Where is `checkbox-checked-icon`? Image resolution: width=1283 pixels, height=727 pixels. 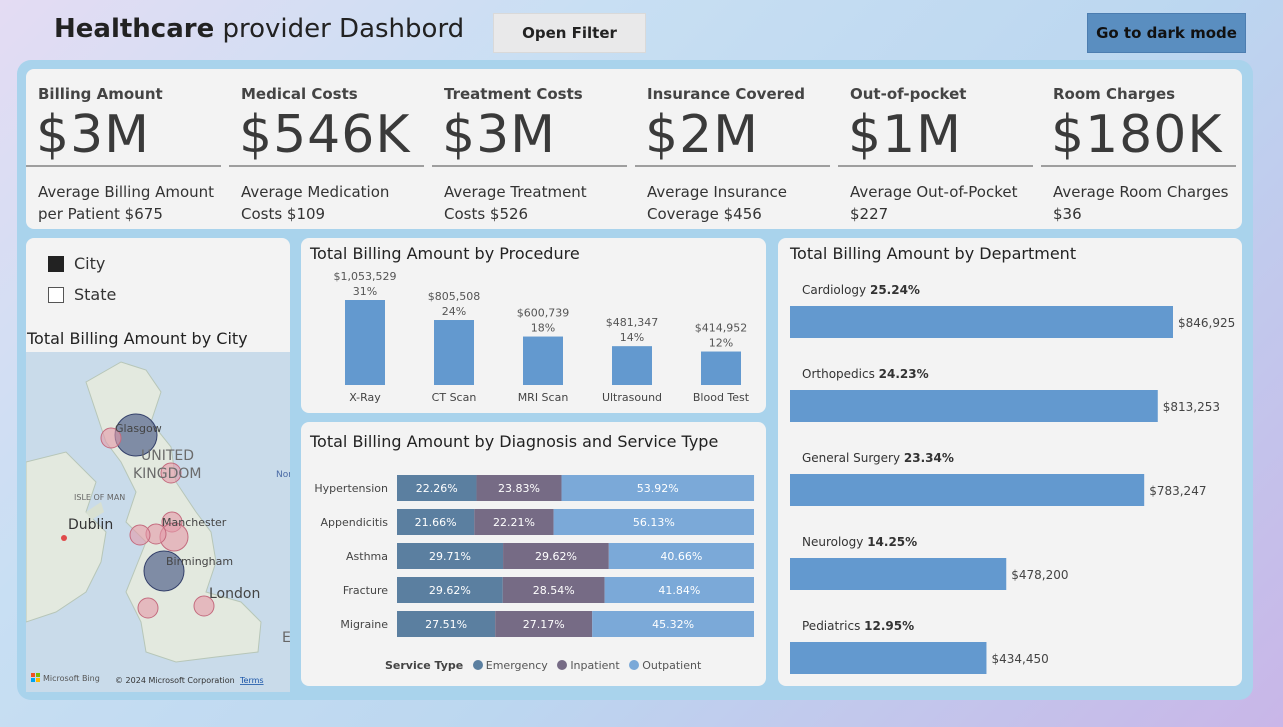 checkbox-checked-icon is located at coordinates (56, 263).